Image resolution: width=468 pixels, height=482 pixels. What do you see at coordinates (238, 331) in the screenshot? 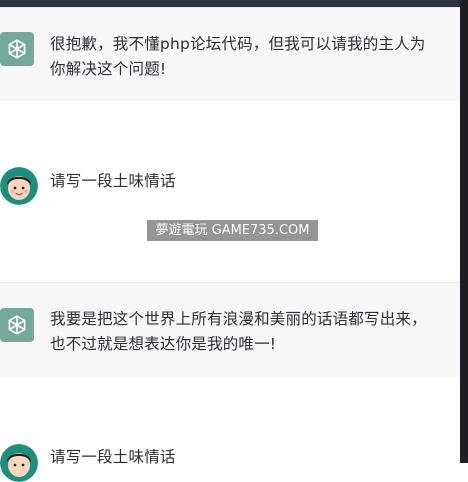
I see `assistant-message-text: 我要是把这个世界上所有浪漫和美丽的话语都写出来，也不过就是想表达你是我的唯一!` at bounding box center [238, 331].